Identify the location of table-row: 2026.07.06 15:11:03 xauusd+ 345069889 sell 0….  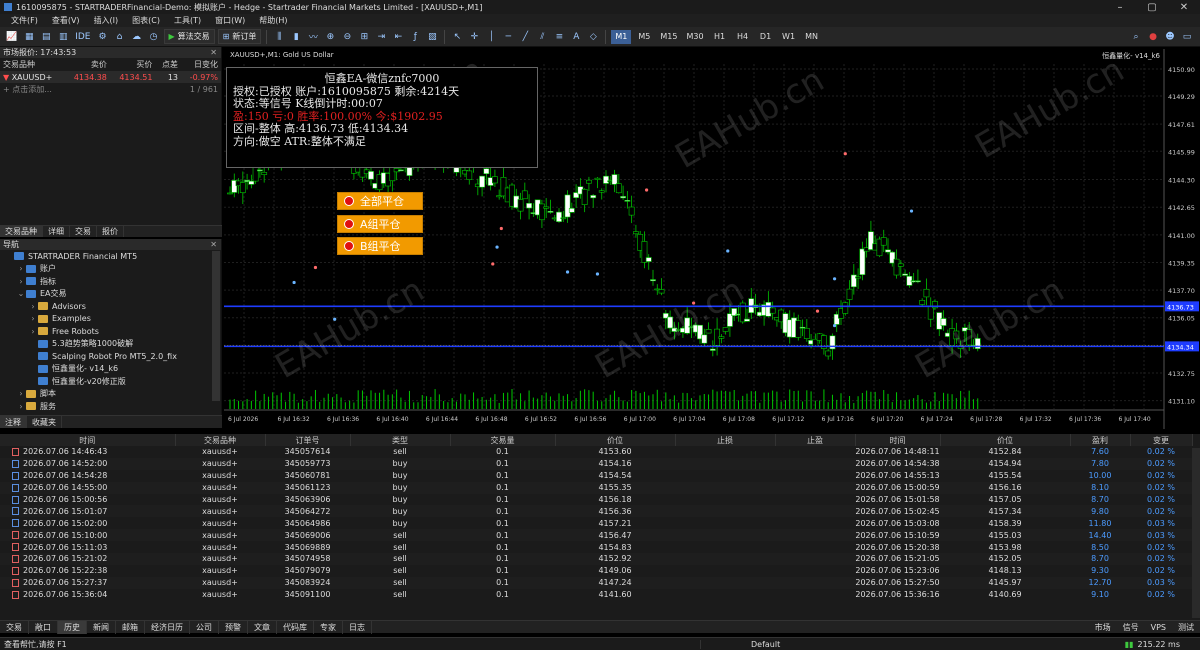
(596, 547).